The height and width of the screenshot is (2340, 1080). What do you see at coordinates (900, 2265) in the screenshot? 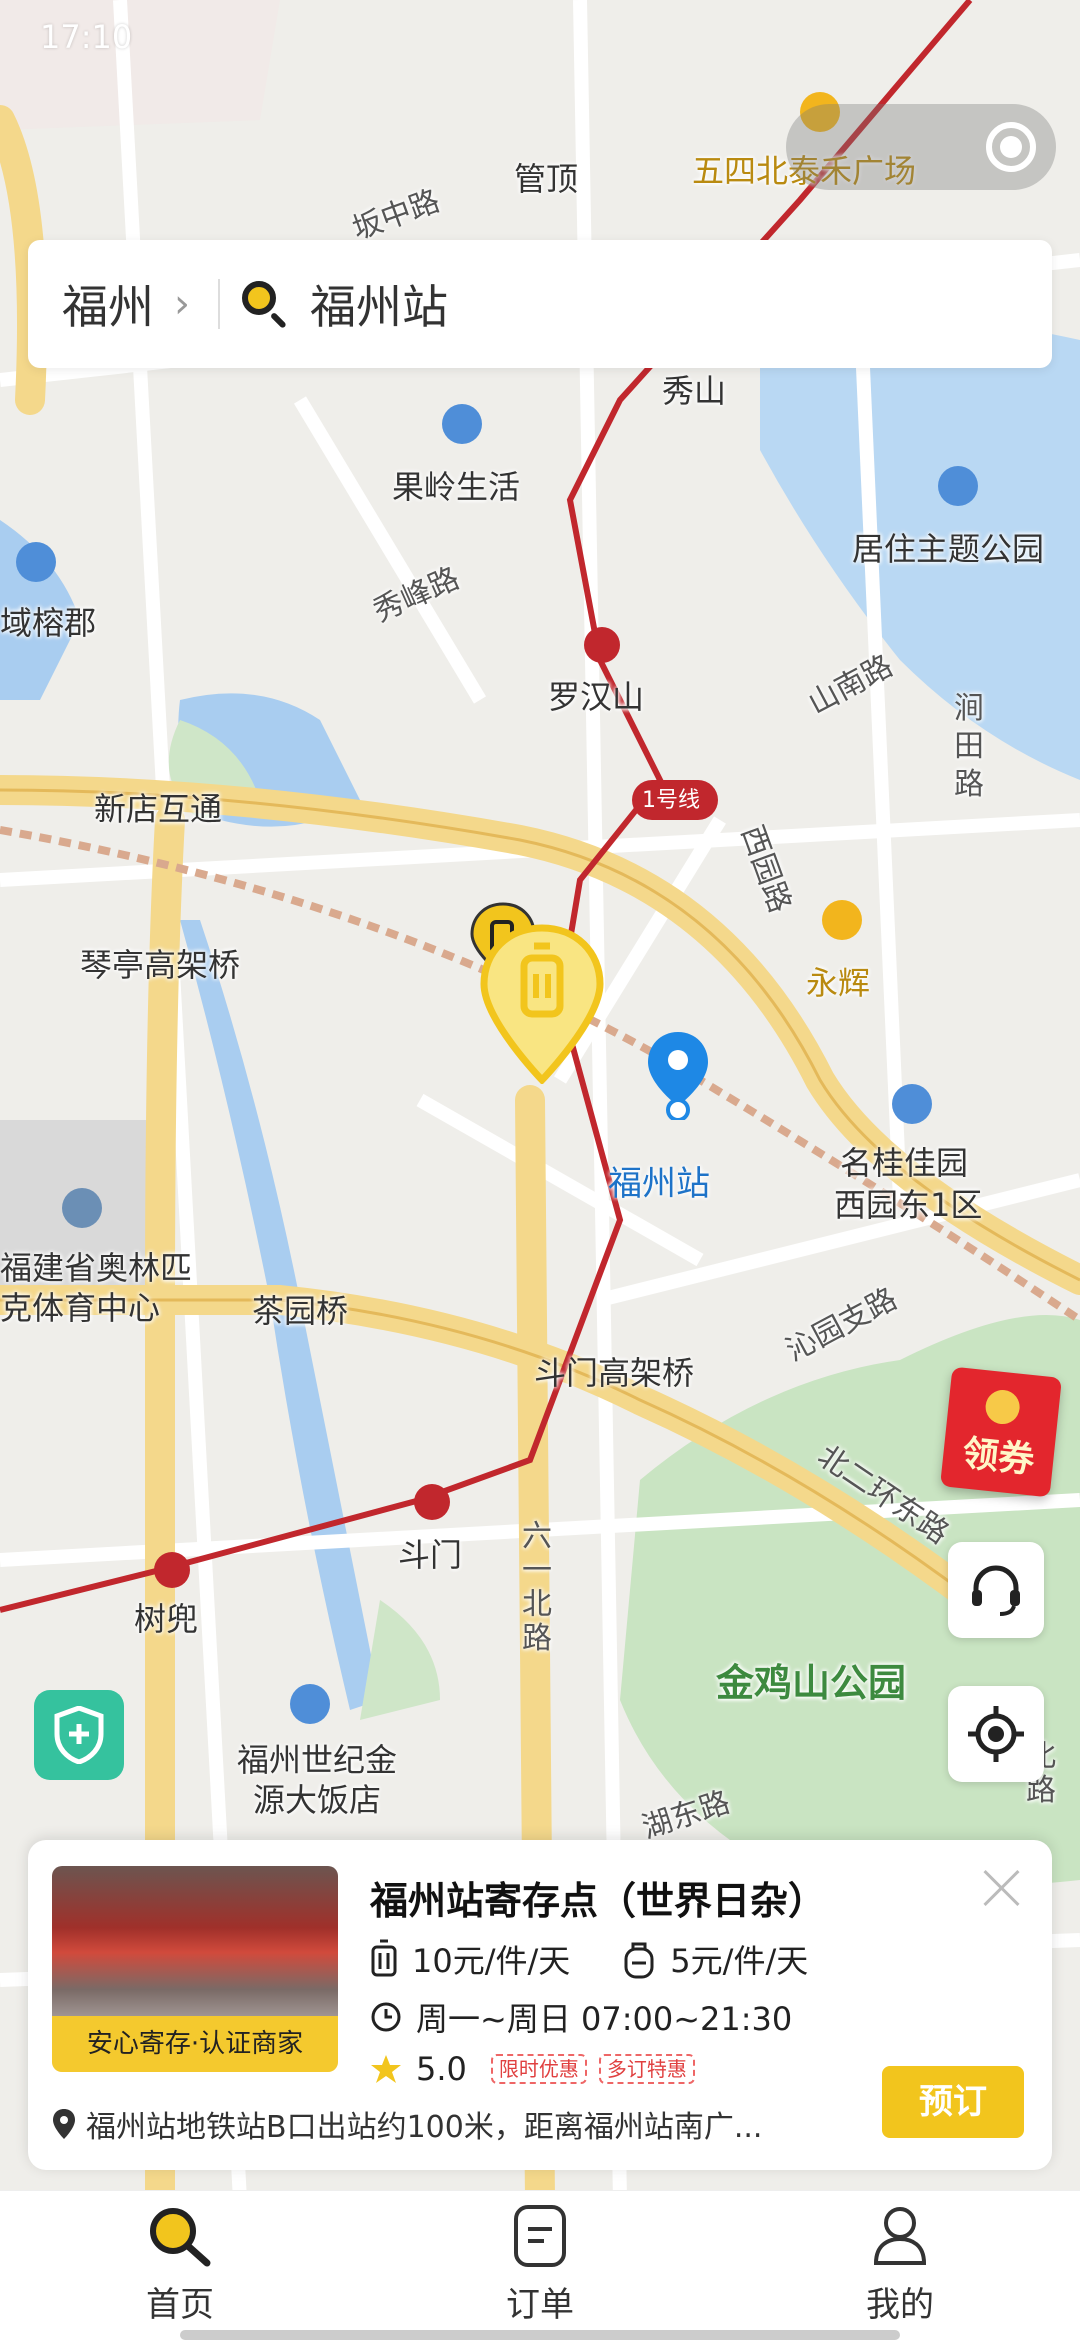
I see `tab-mine: 我的` at bounding box center [900, 2265].